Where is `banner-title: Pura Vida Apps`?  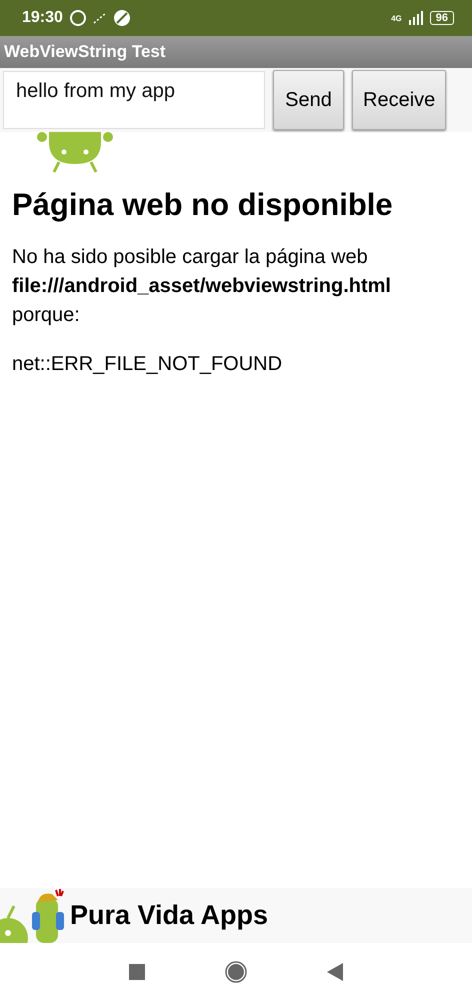 banner-title: Pura Vida Apps is located at coordinates (169, 915).